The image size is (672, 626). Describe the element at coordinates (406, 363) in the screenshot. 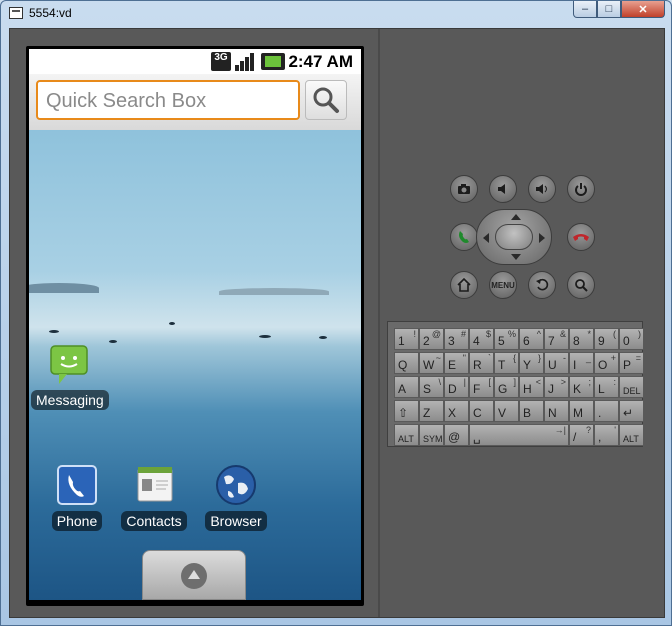

I see `key-q: Q` at that location.